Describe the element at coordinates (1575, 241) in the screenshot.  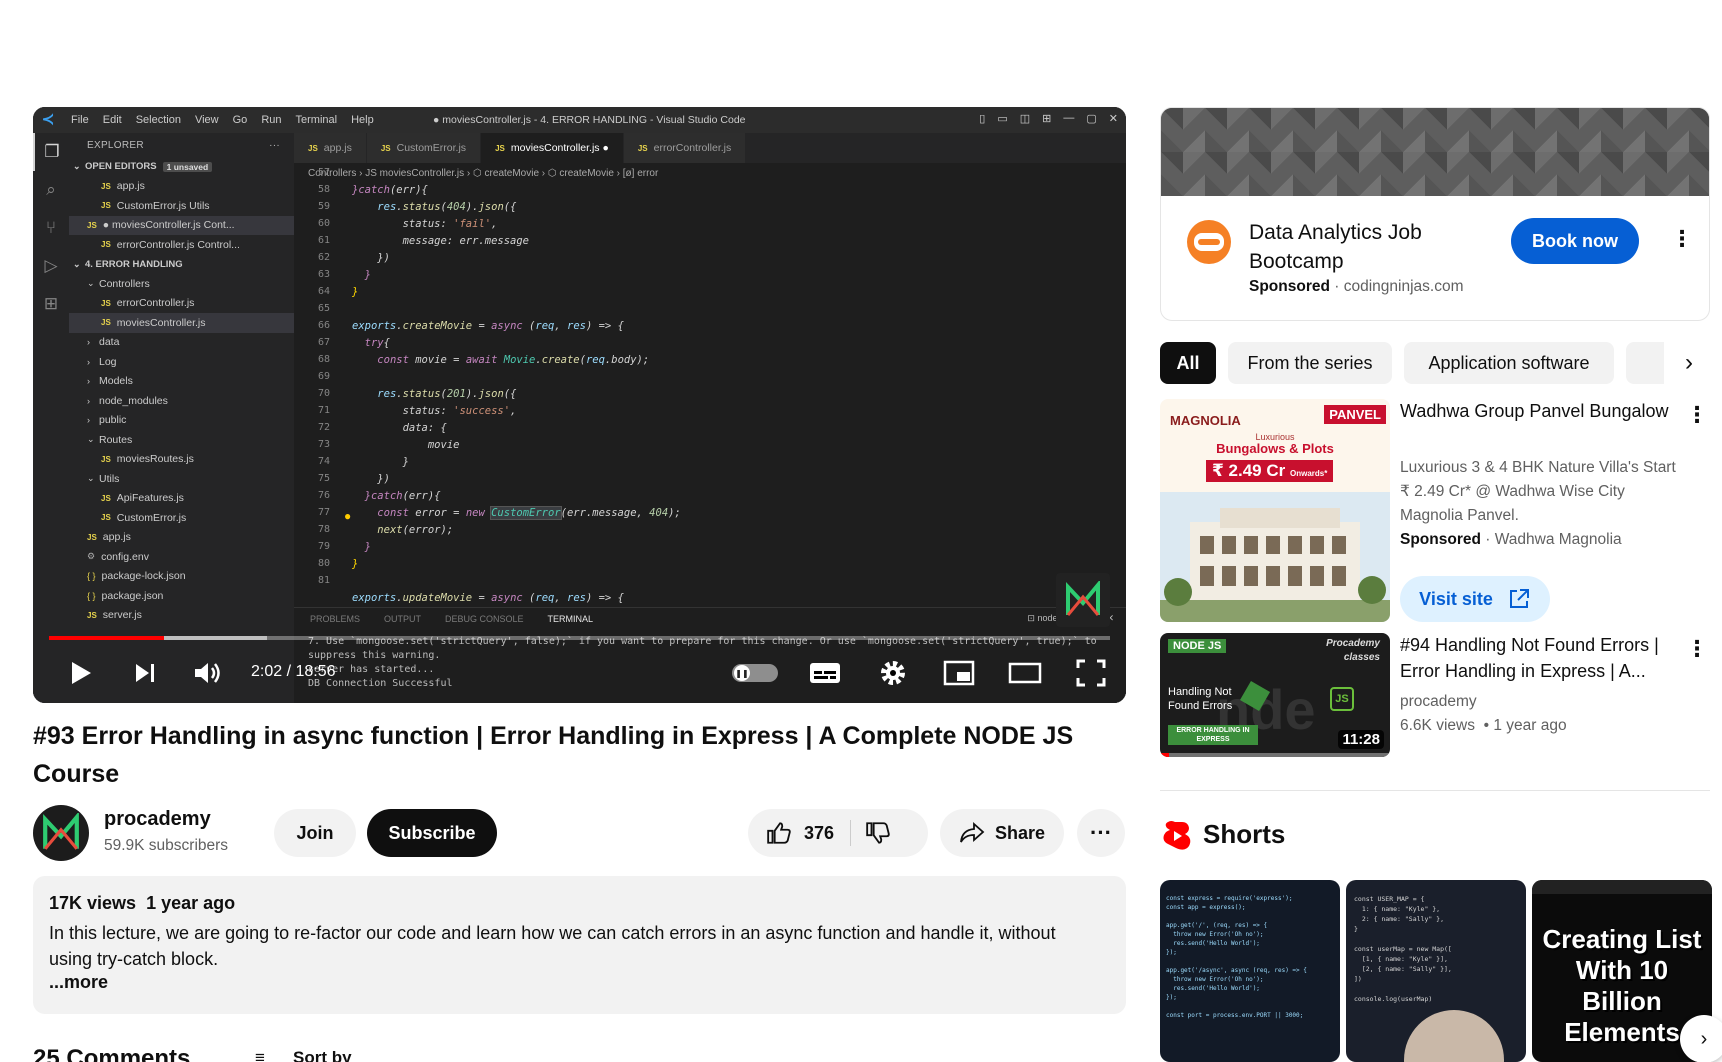
I see `book-now-button: Book now` at that location.